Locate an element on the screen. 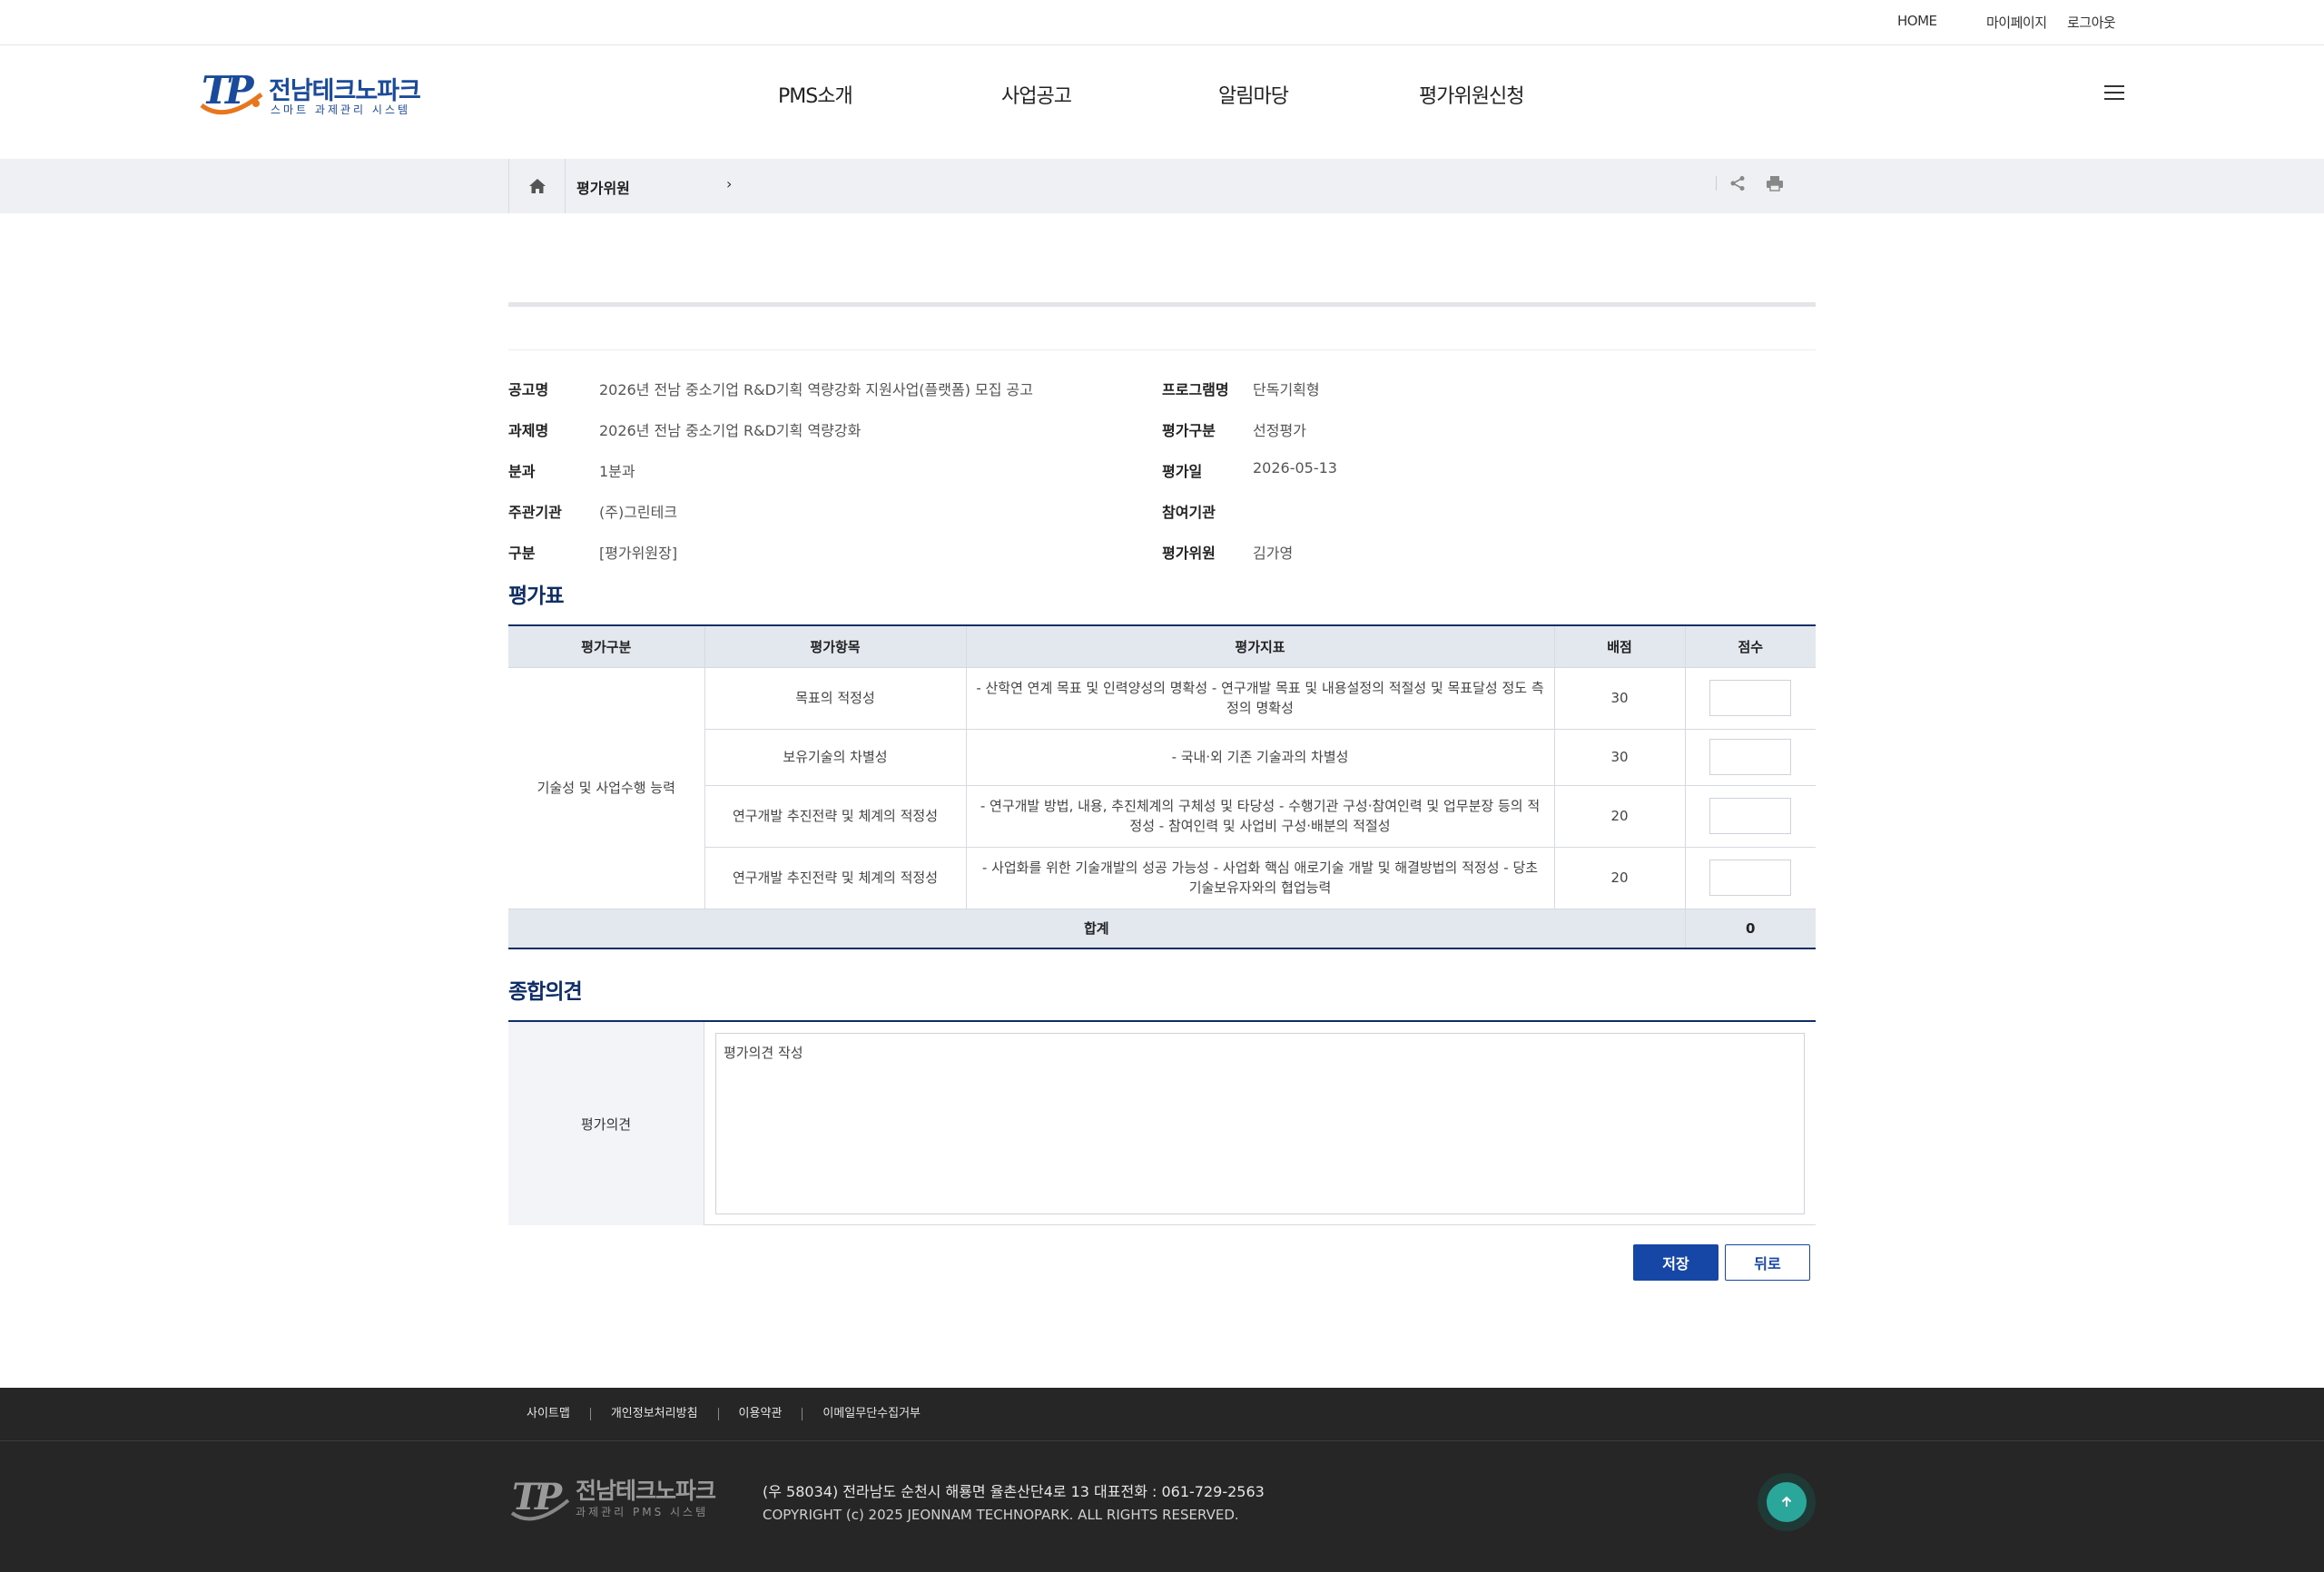  nav-notice-board: 알림마당 is located at coordinates (1253, 94).